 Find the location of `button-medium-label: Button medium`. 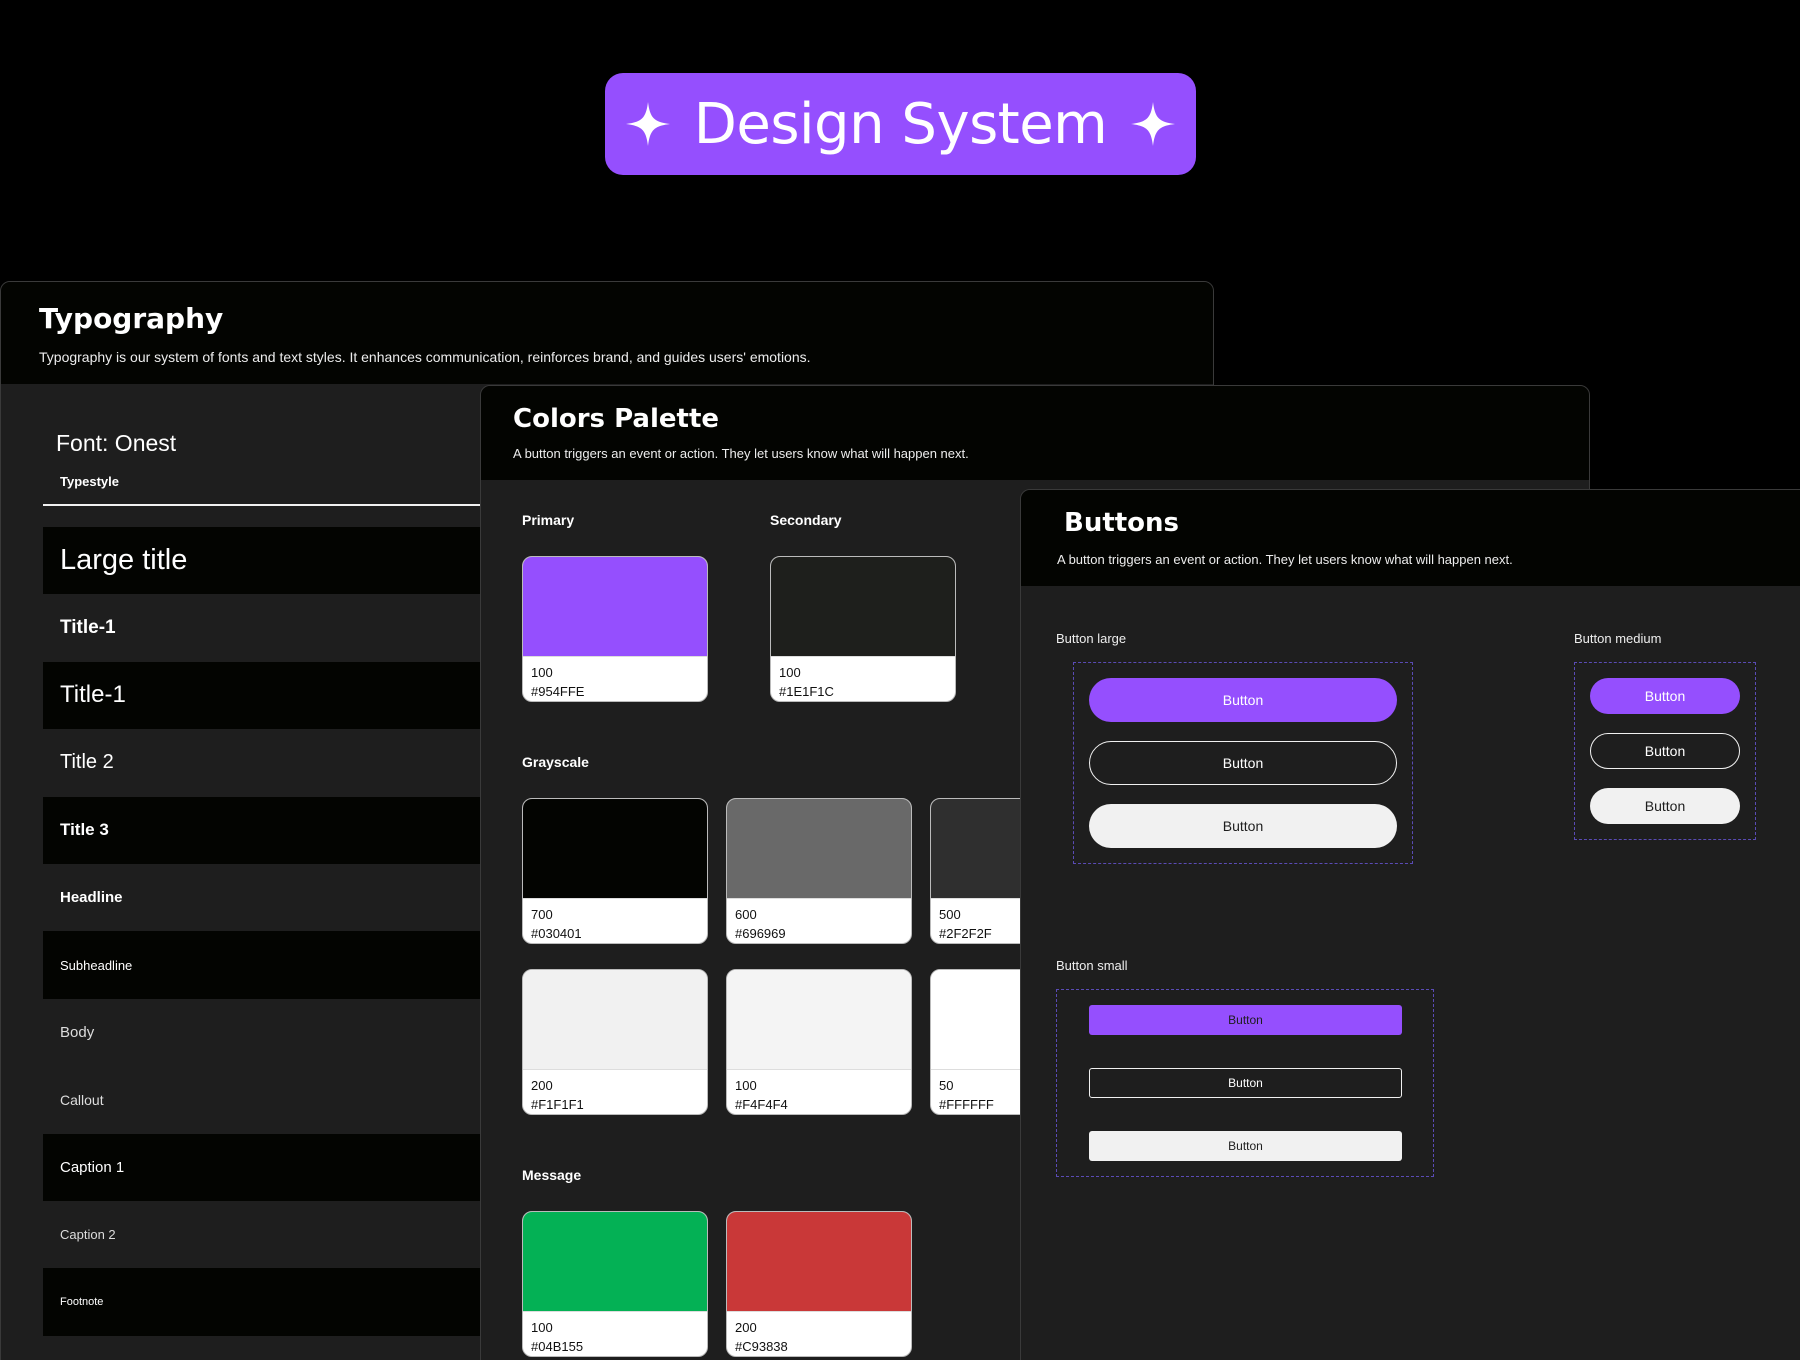

button-medium-label: Button medium is located at coordinates (1618, 638).